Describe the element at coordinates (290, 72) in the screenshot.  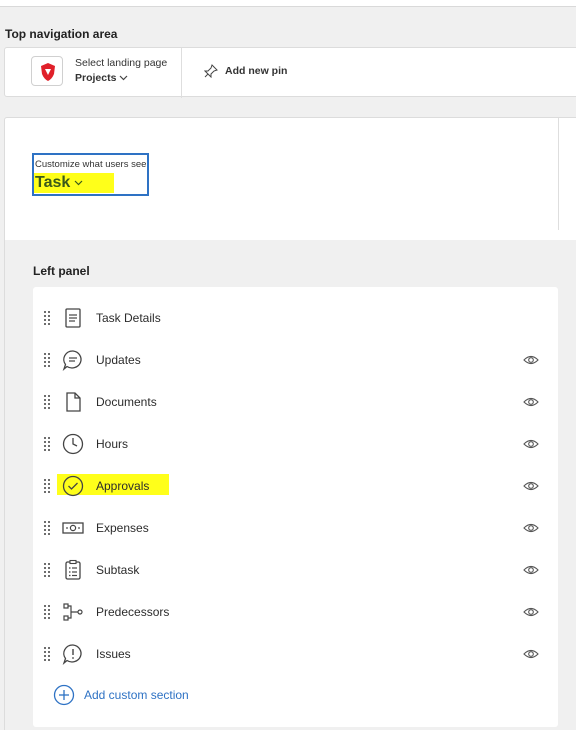
I see `top-navigation-card: Select landing page Projects Add new pin` at that location.